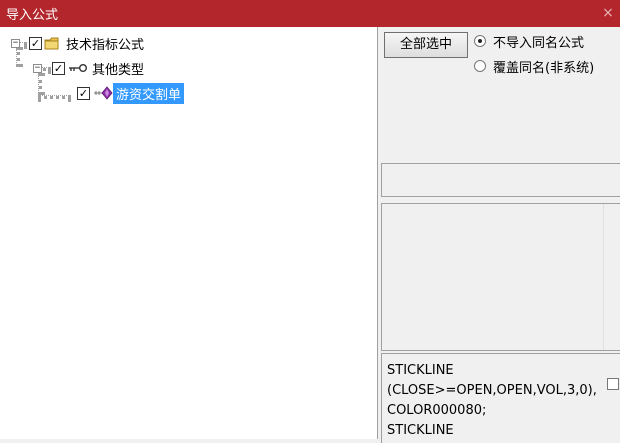 The width and height of the screenshot is (620, 443). I want to click on tree-node-root: − ✓ 技术指标公式, so click(79, 43).